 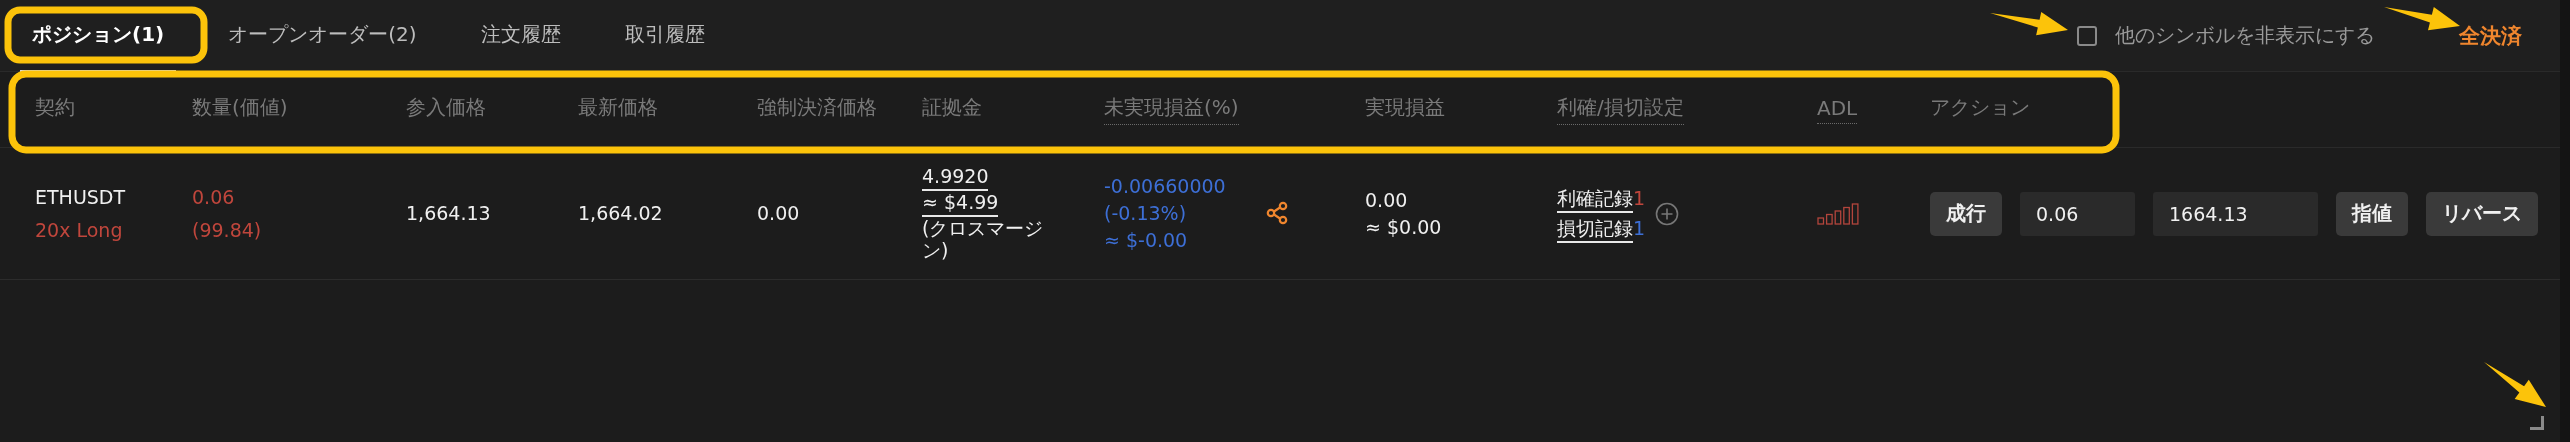 I want to click on add-icon, so click(x=1667, y=213).